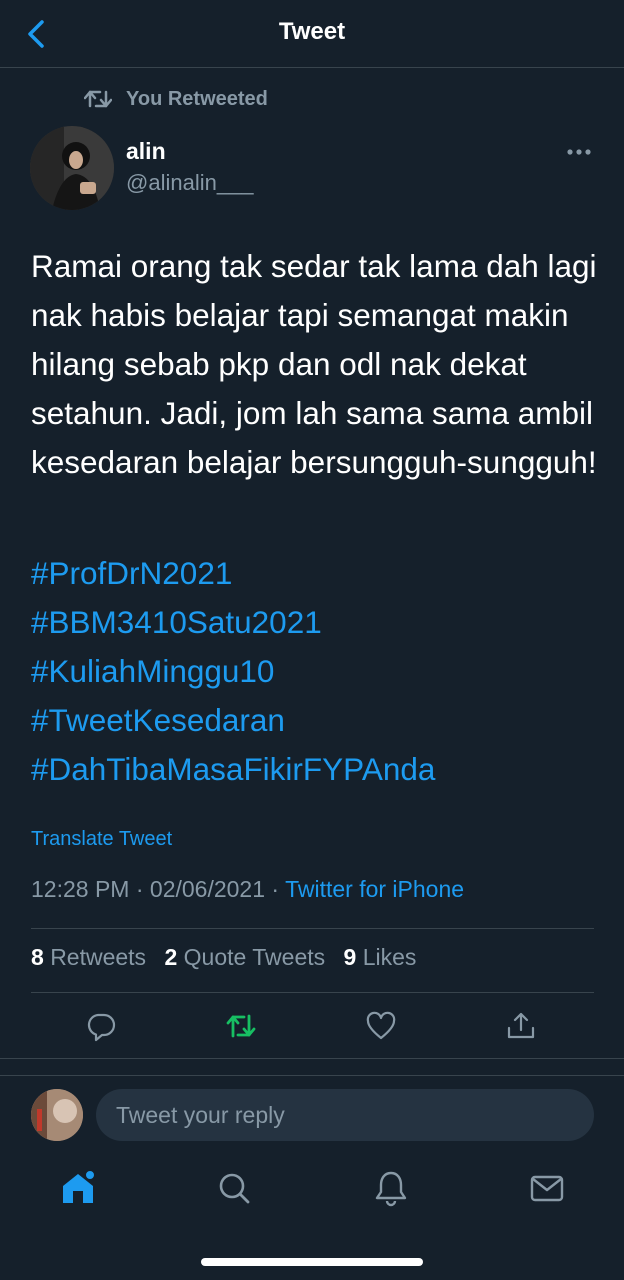 The width and height of the screenshot is (624, 1280). What do you see at coordinates (391, 1188) in the screenshot?
I see `notifications-icon` at bounding box center [391, 1188].